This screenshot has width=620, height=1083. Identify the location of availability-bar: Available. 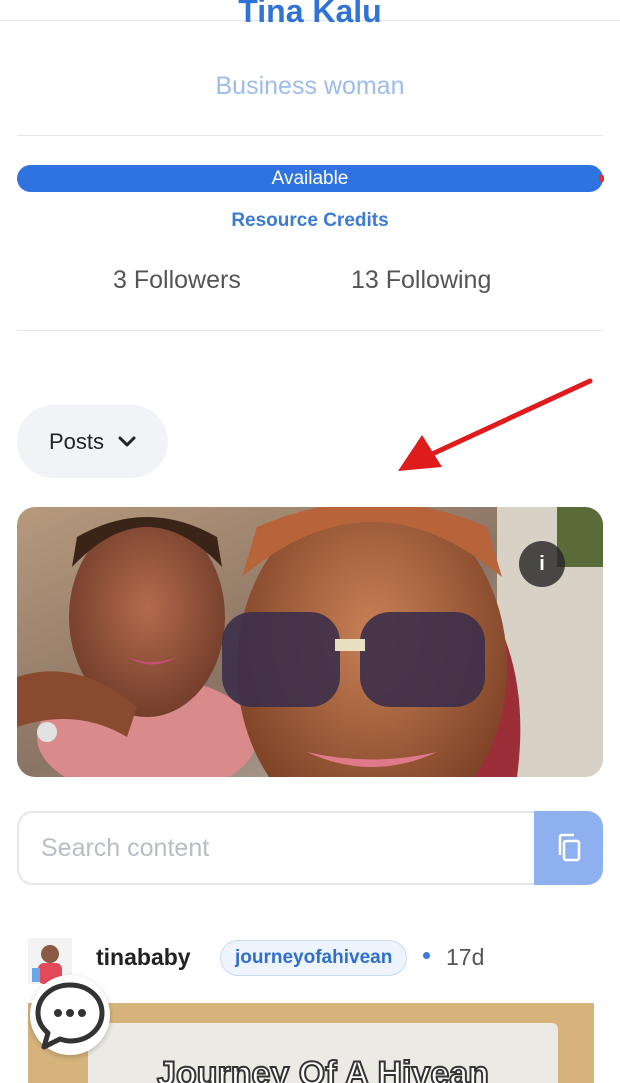
(310, 178).